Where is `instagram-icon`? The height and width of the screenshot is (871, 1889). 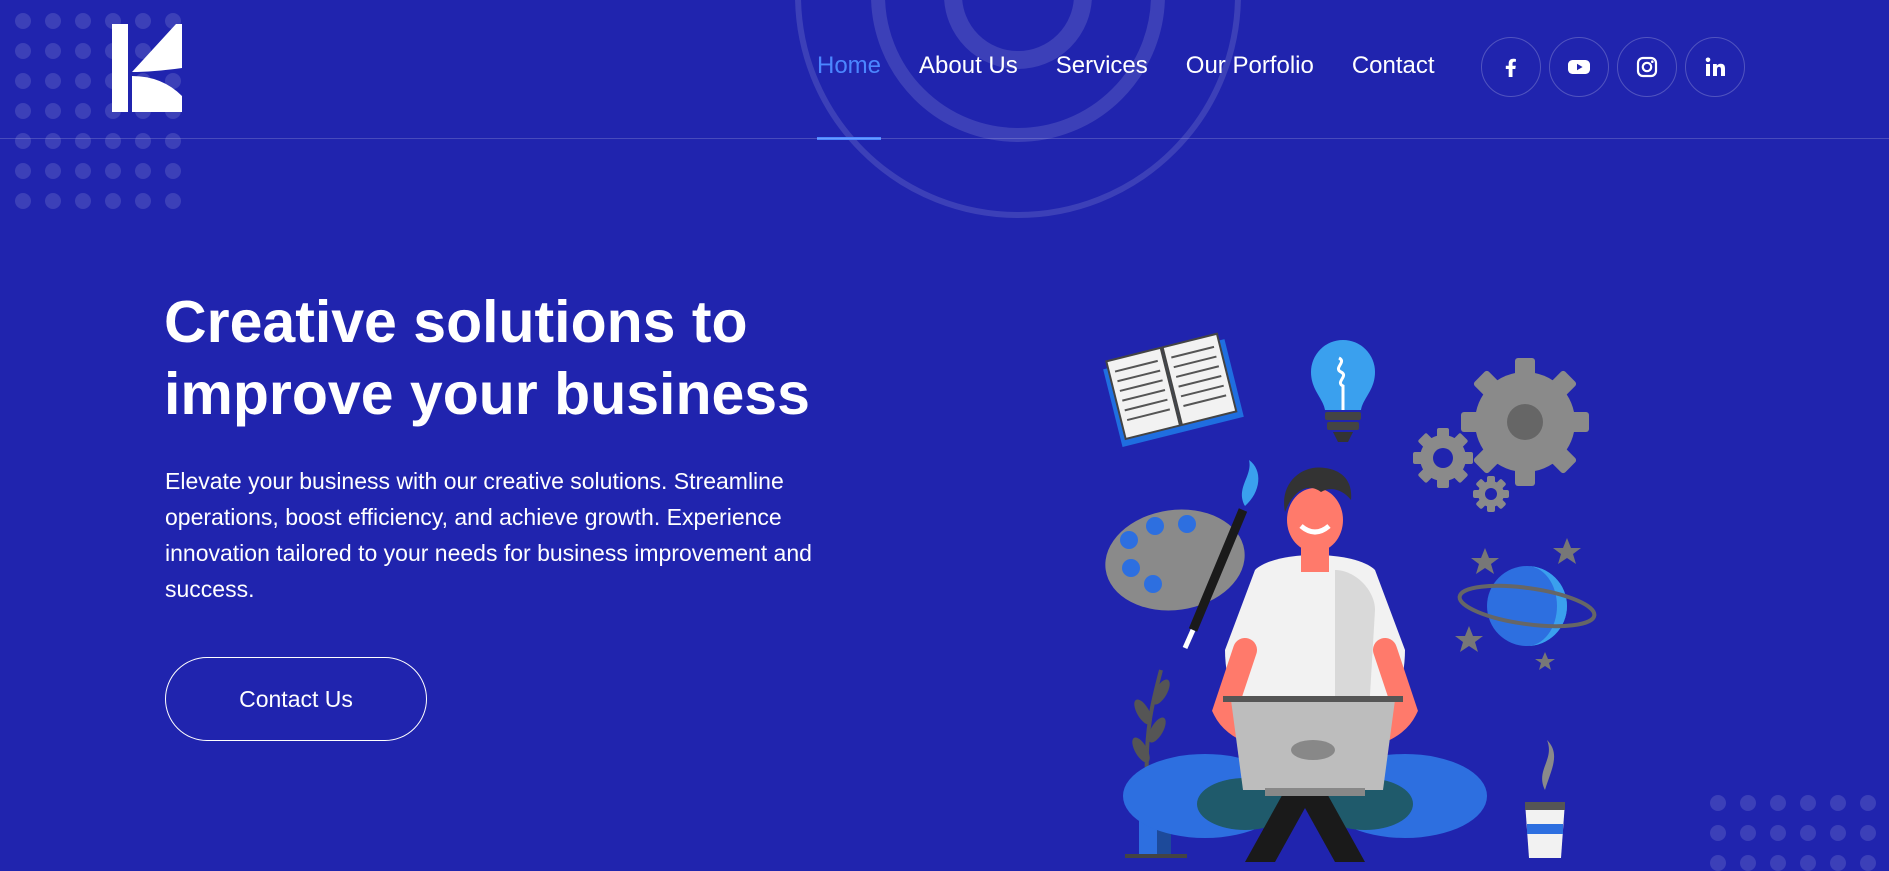 instagram-icon is located at coordinates (1647, 67).